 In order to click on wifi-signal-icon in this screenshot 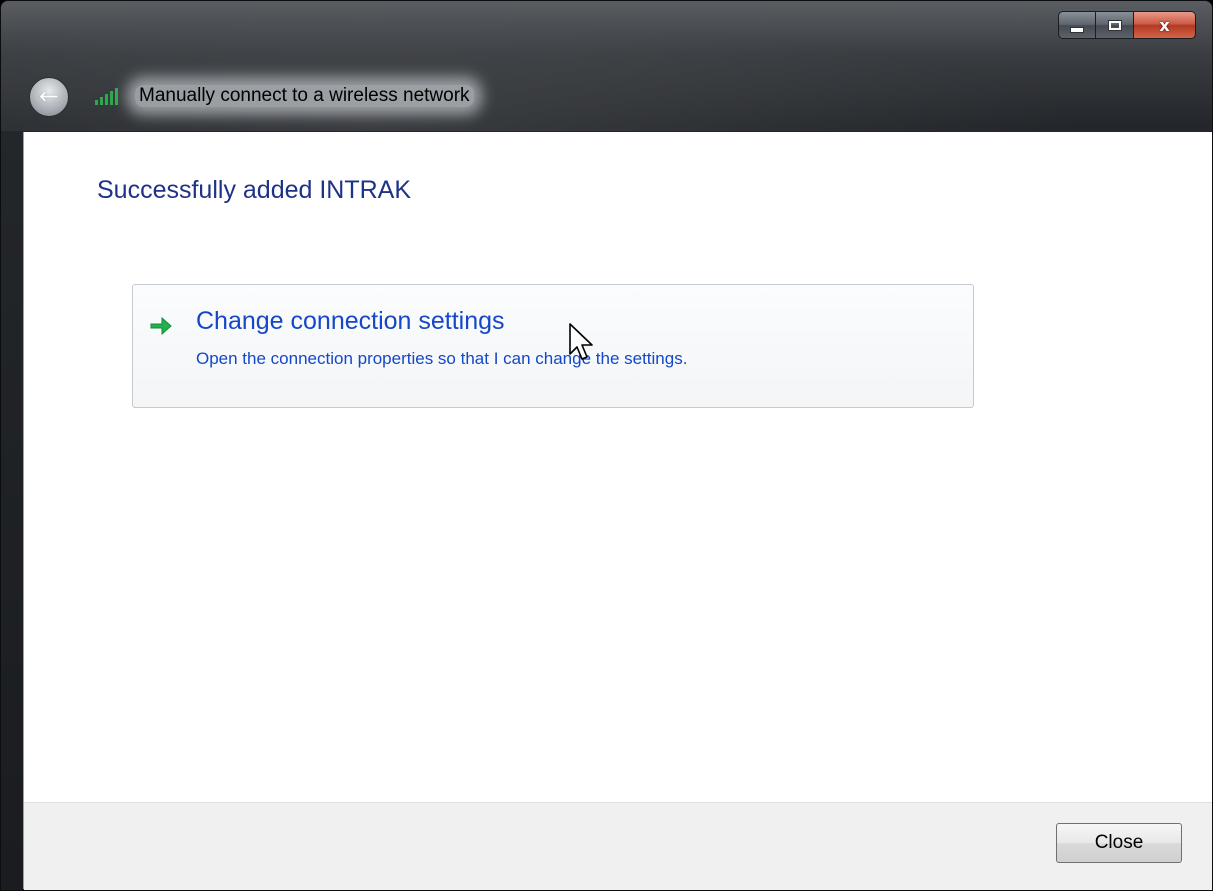, I will do `click(106, 96)`.